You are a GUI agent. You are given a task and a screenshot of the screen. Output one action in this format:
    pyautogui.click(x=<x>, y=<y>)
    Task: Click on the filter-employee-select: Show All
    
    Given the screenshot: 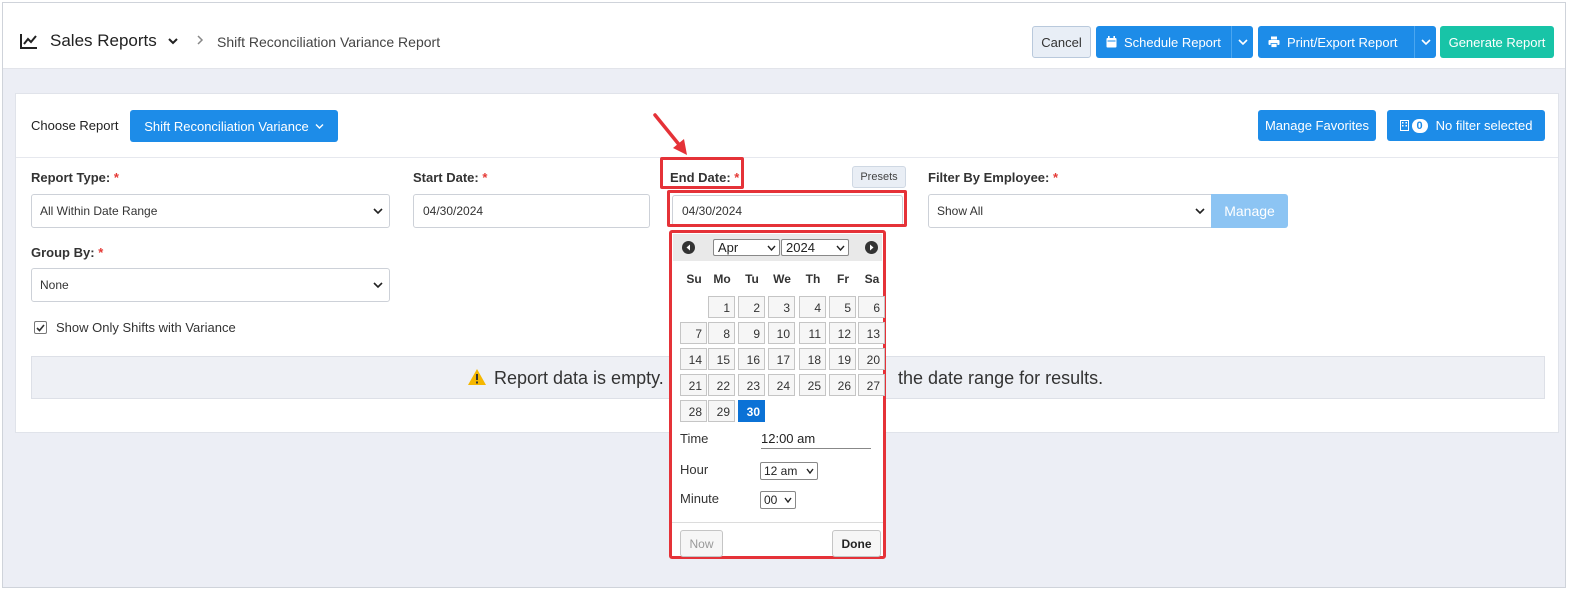 What is the action you would take?
    pyautogui.click(x=1070, y=211)
    